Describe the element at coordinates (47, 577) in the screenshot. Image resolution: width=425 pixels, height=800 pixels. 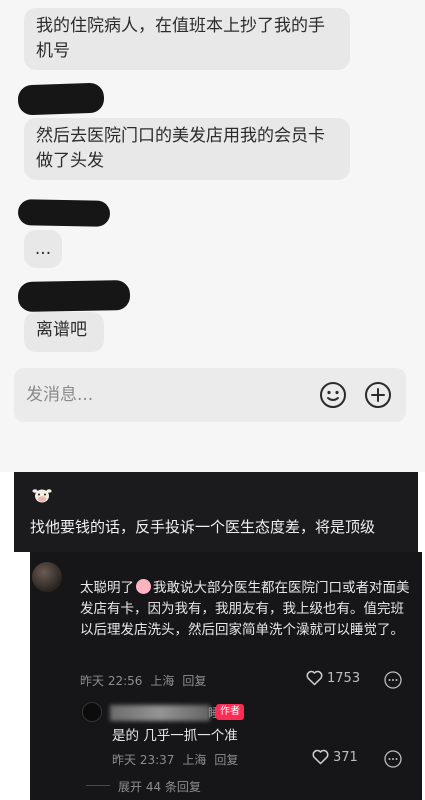
I see `avatar` at that location.